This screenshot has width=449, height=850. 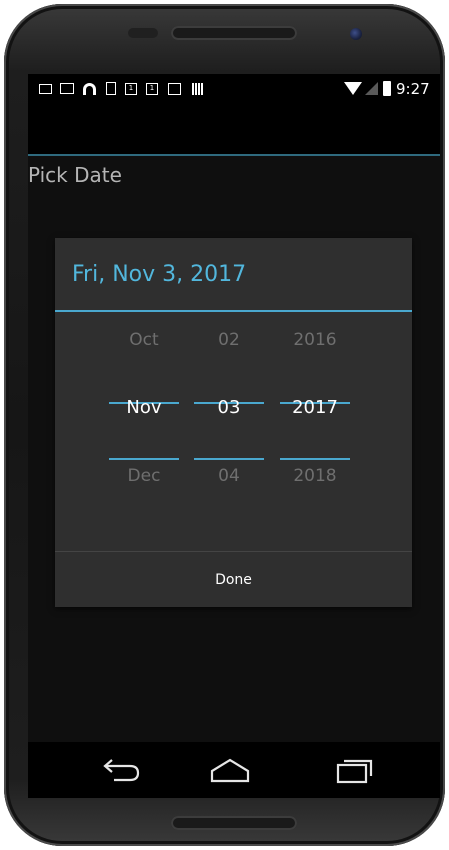 What do you see at coordinates (45, 89) in the screenshot?
I see `image-icon` at bounding box center [45, 89].